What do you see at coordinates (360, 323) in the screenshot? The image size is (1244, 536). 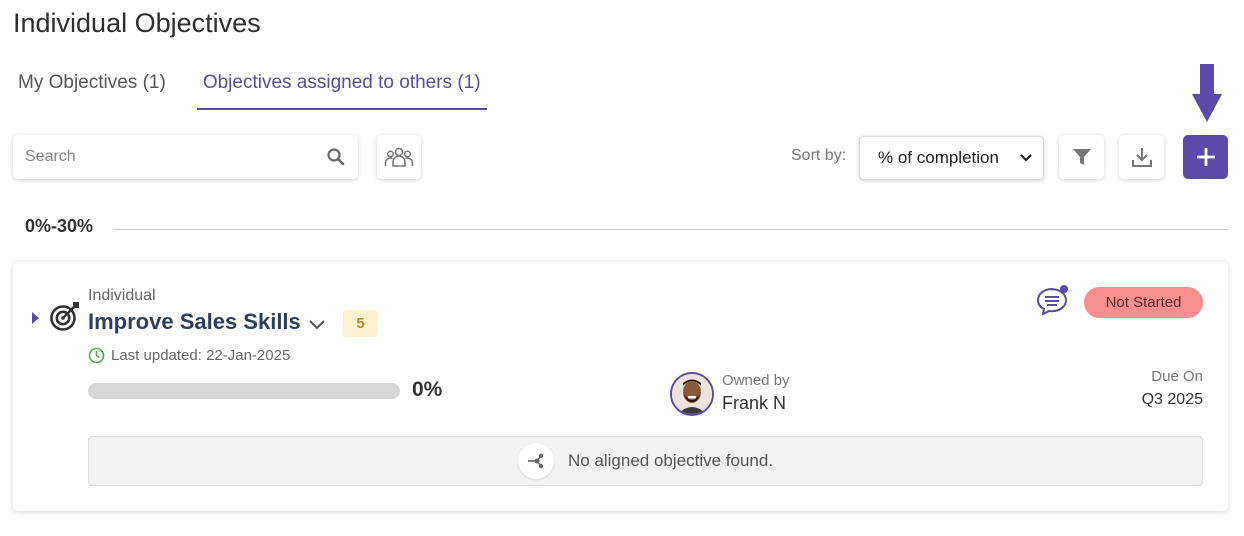 I see `key-results-count-badge: 5` at bounding box center [360, 323].